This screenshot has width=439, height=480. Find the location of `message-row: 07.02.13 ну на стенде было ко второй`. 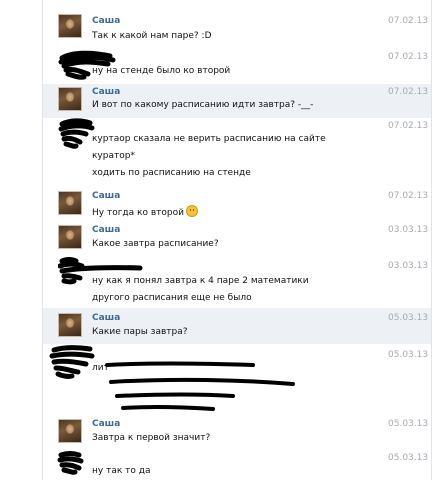

message-row: 07.02.13 ну на стенде было ко второй is located at coordinates (237, 65).